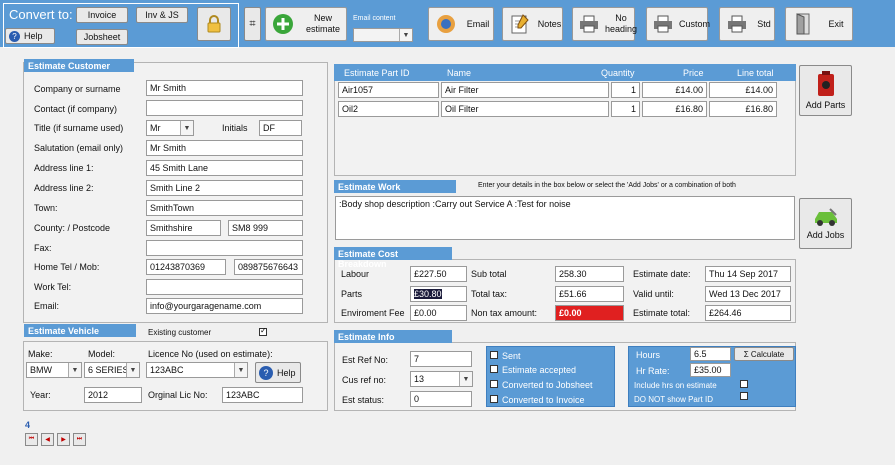 Image resolution: width=895 pixels, height=465 pixels. Describe the element at coordinates (747, 24) in the screenshot. I see `std-button: Std` at that location.